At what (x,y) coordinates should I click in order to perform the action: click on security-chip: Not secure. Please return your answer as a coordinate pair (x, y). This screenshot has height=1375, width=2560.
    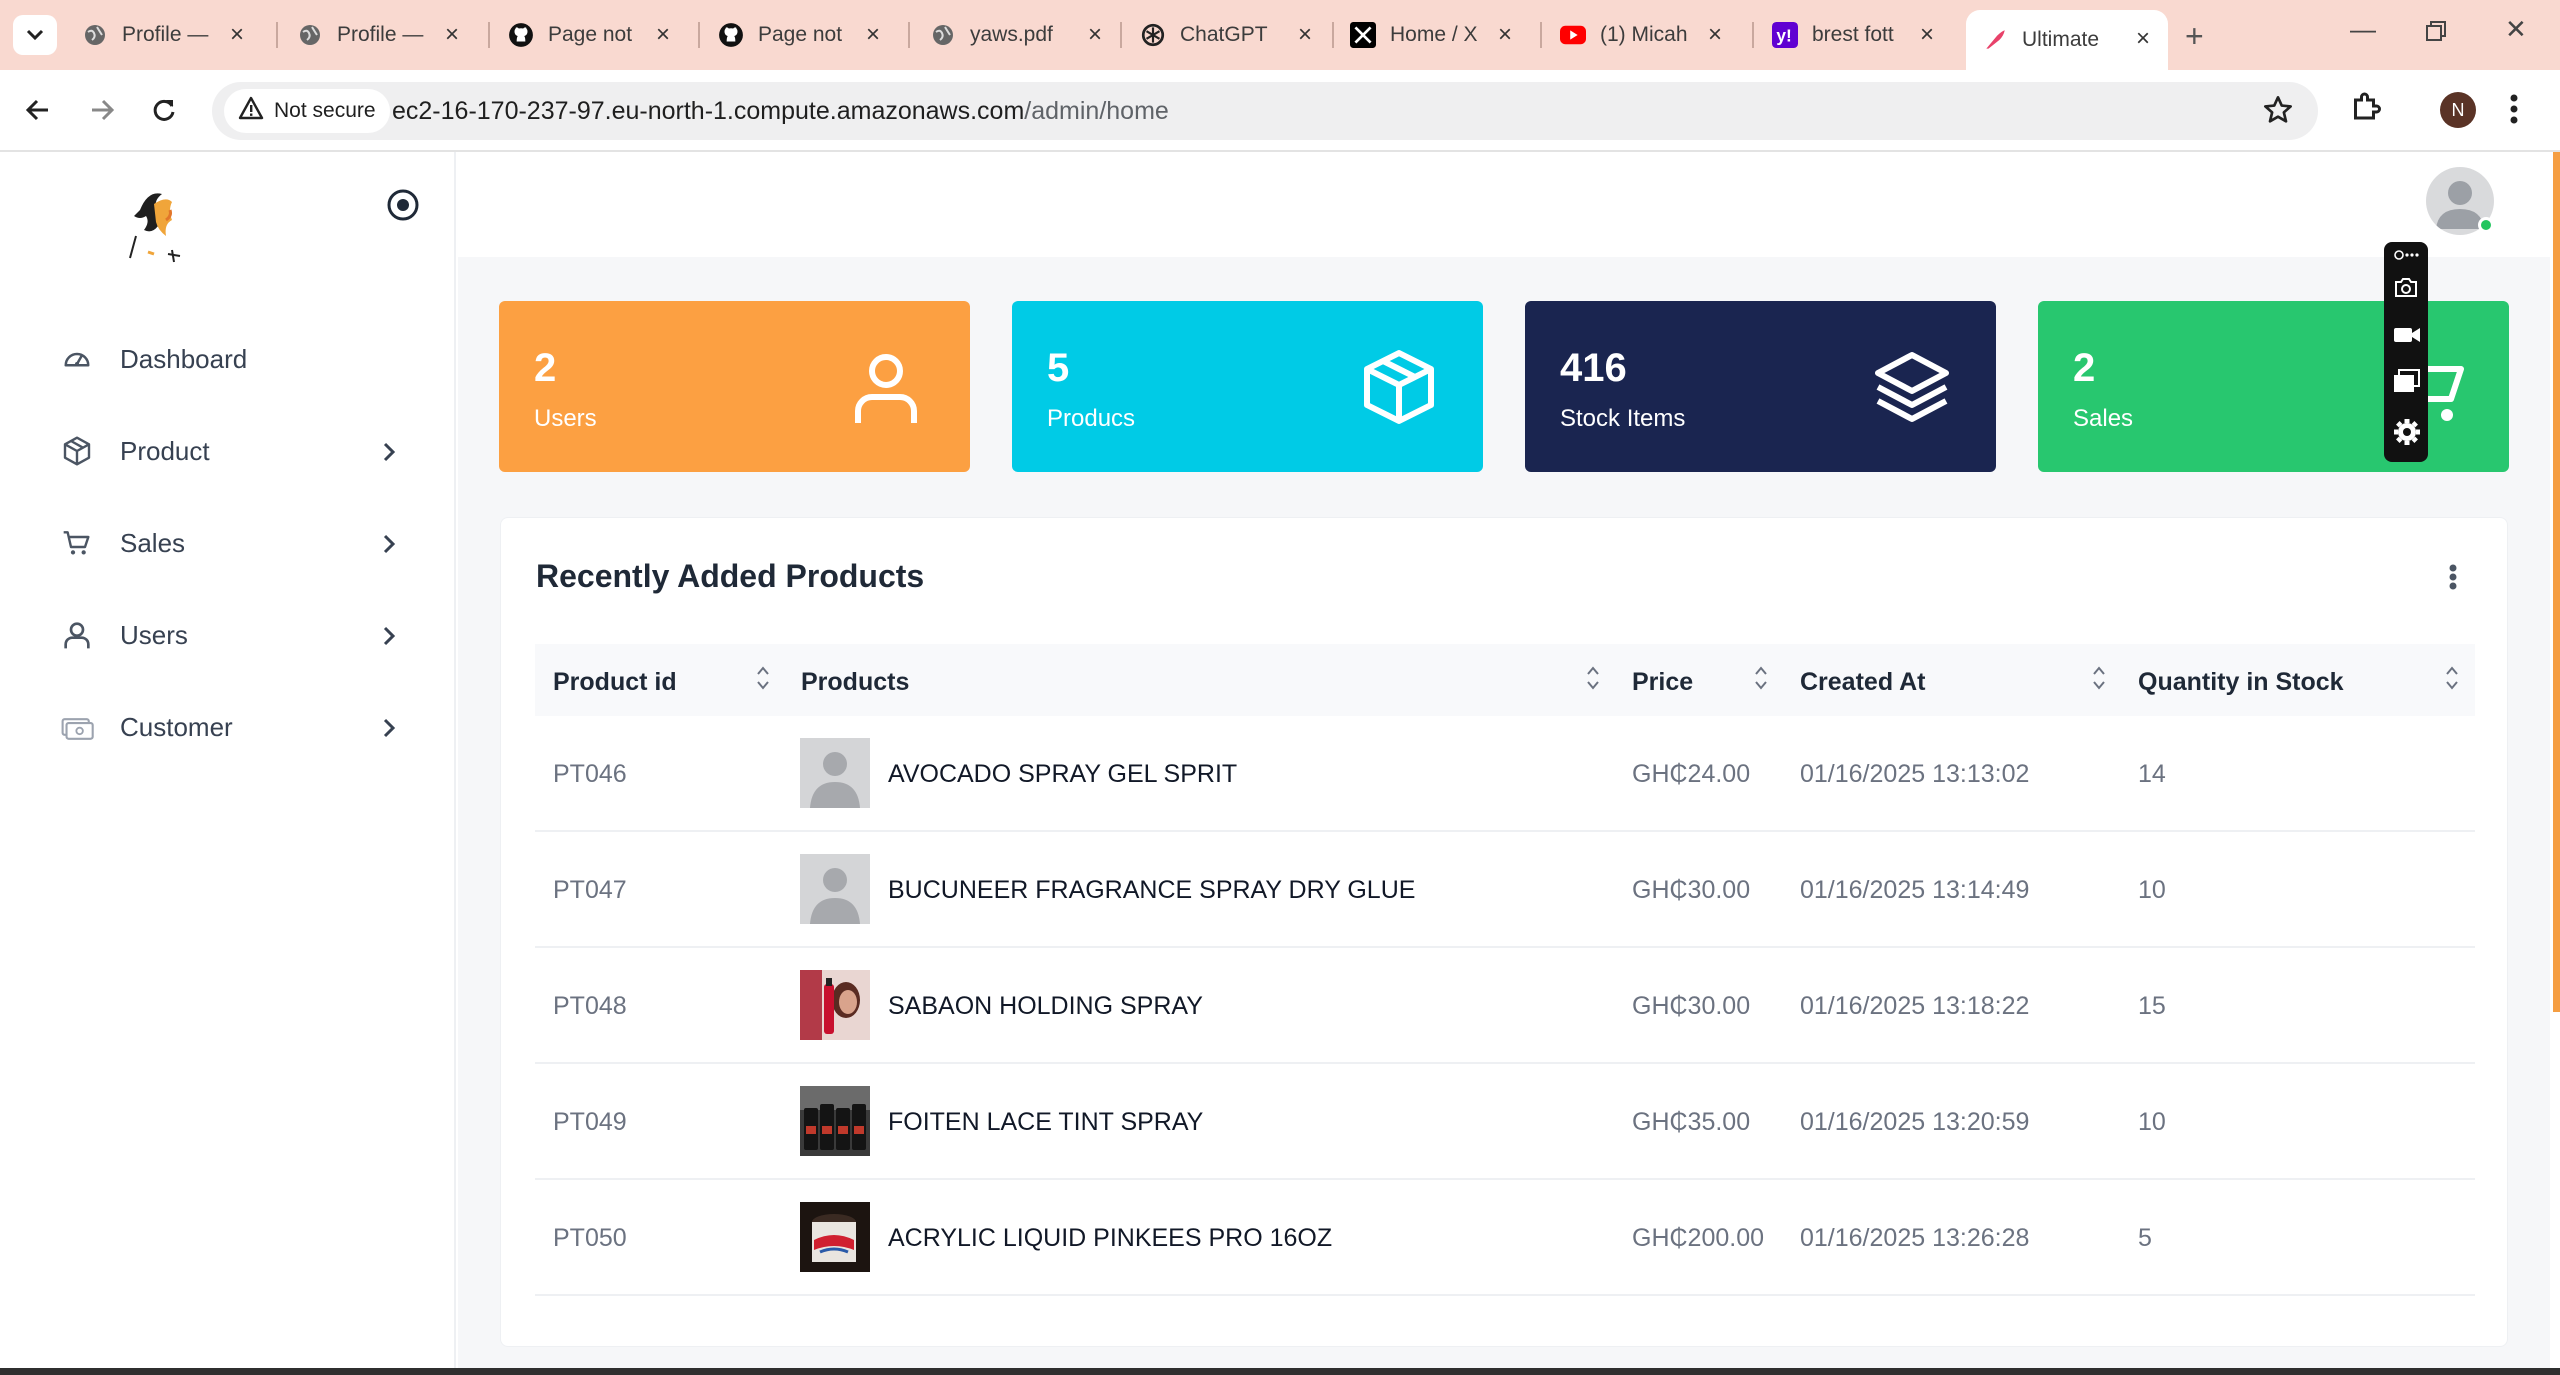
    Looking at the image, I should click on (307, 111).